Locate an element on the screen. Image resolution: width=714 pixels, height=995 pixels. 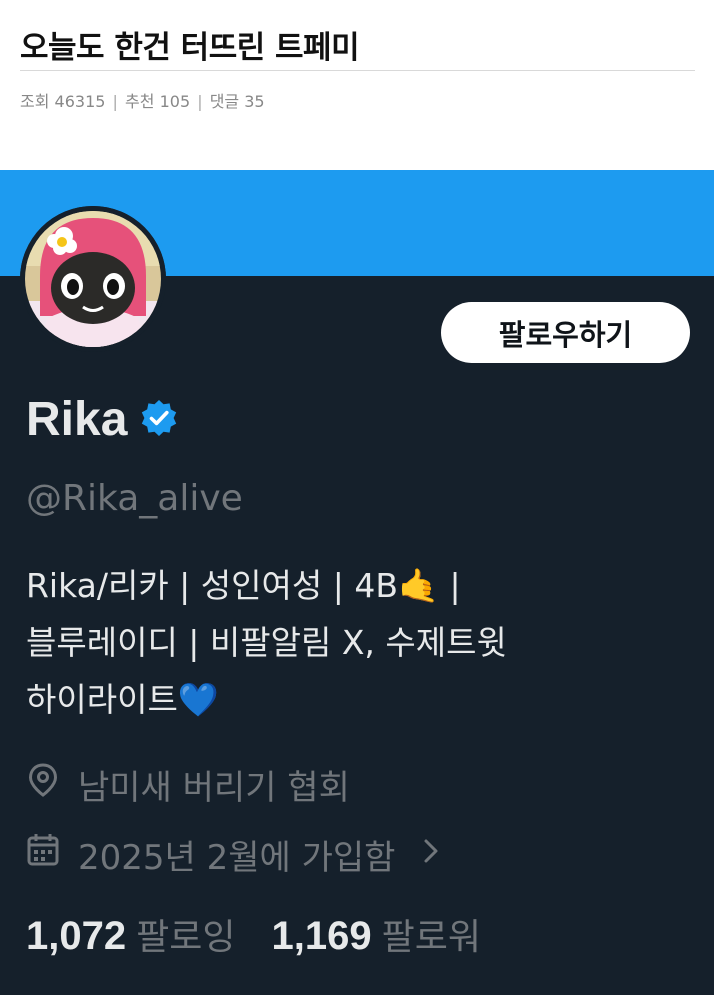
name-row: Rika is located at coordinates (102, 419).